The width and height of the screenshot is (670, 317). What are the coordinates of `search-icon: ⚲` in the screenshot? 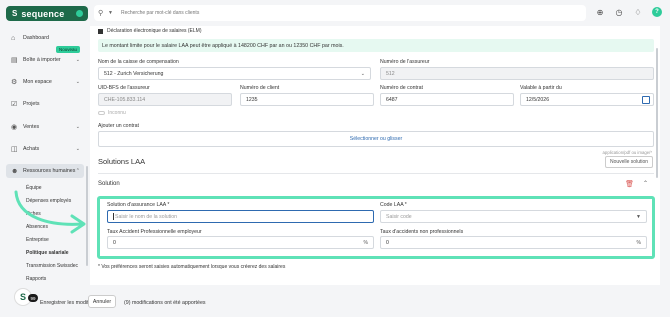 It's located at (101, 13).